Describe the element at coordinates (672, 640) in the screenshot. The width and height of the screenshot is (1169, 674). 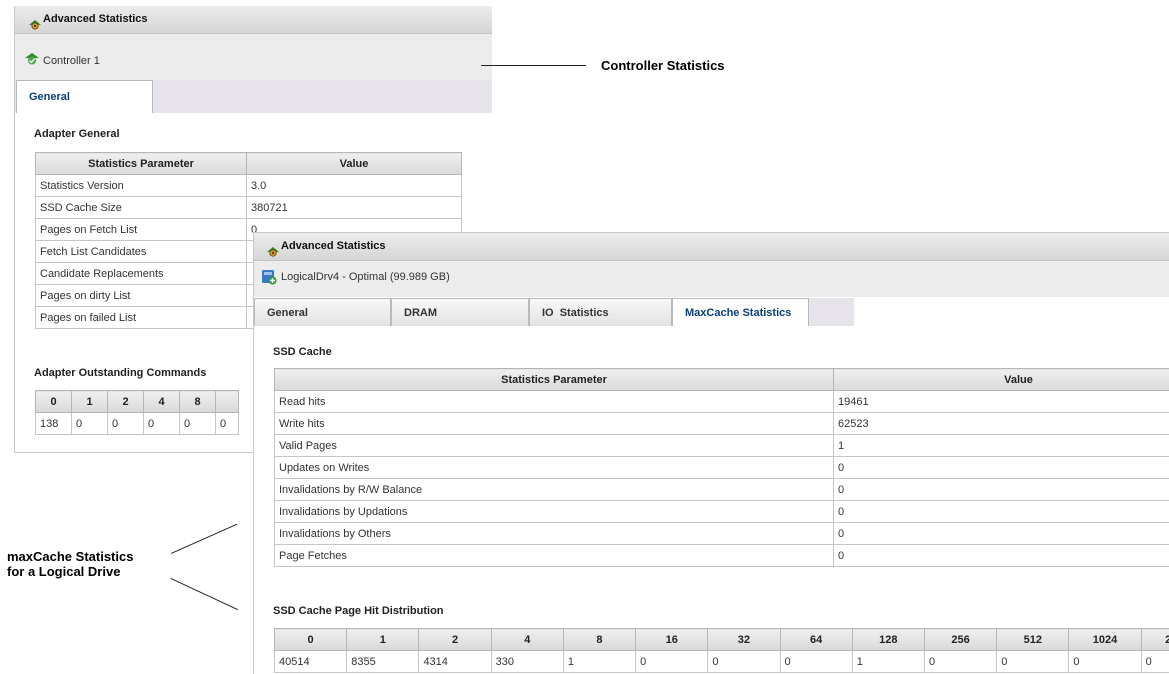
I see `column-header: 16` at that location.